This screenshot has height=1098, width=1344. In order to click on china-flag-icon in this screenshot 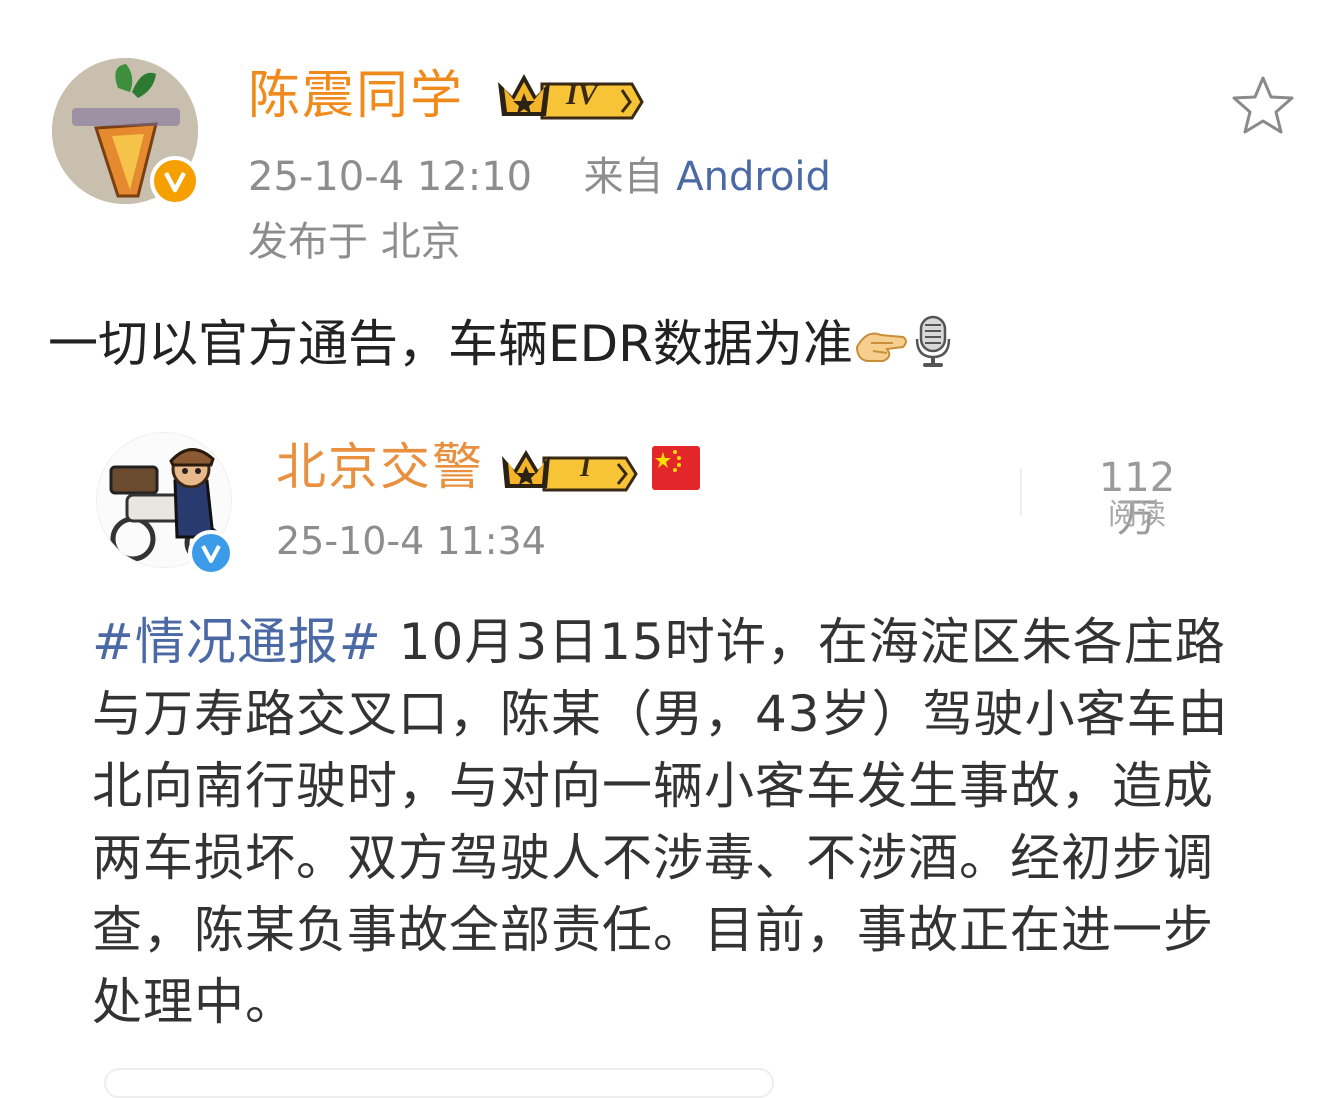, I will do `click(676, 468)`.